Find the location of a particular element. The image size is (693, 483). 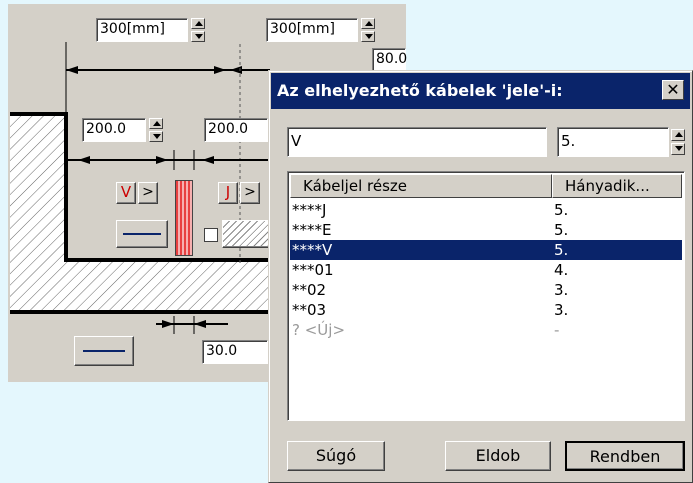

list-item: **03 3. is located at coordinates (486, 310).